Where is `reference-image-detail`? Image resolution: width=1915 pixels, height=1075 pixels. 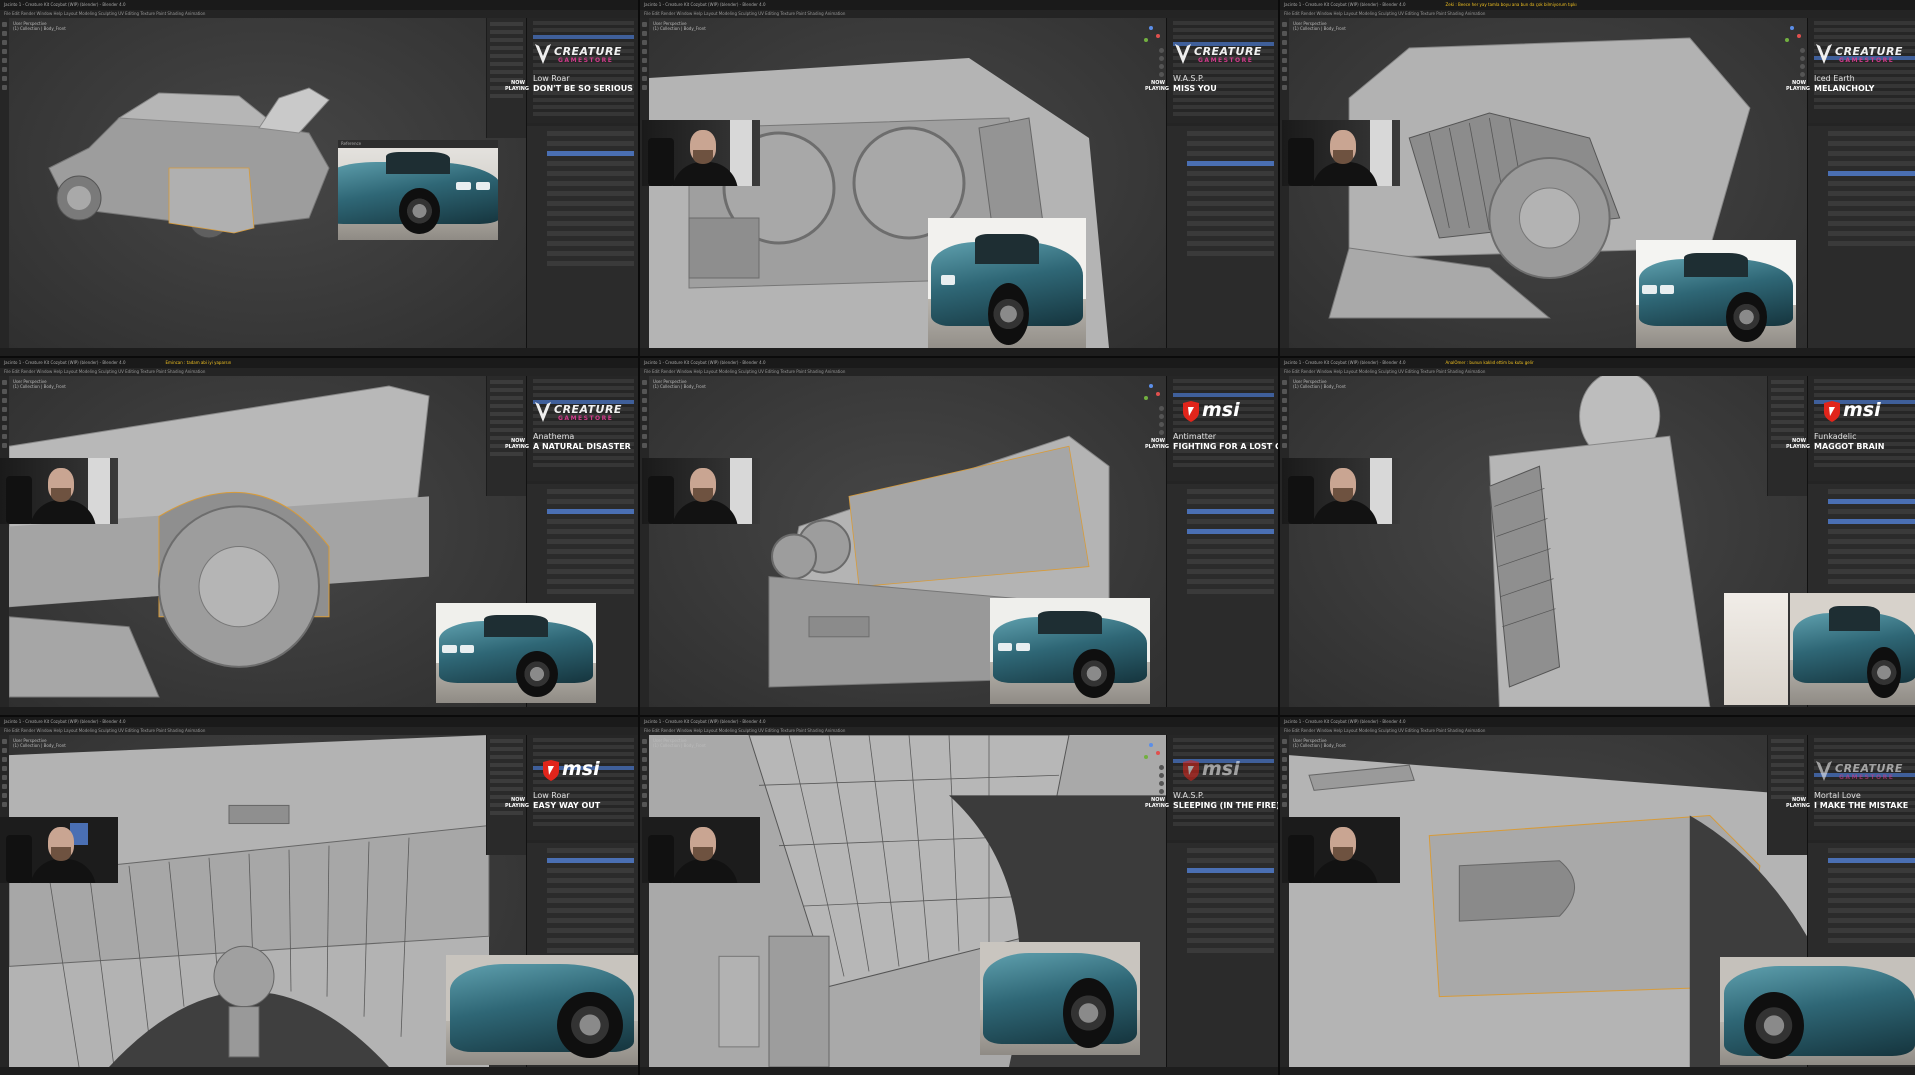 reference-image-detail is located at coordinates (1756, 649).